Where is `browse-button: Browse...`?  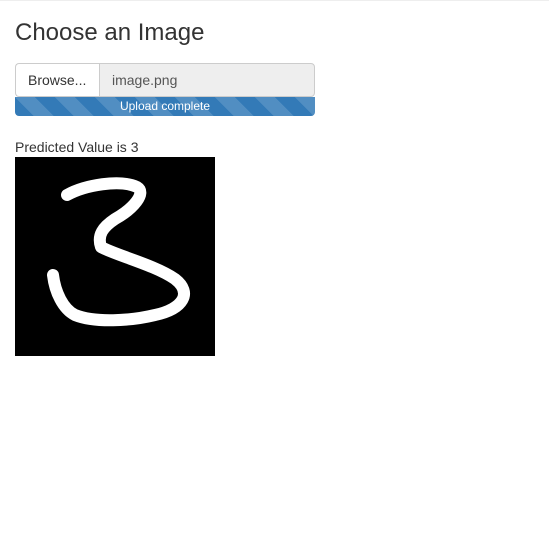 browse-button: Browse... is located at coordinates (57, 80).